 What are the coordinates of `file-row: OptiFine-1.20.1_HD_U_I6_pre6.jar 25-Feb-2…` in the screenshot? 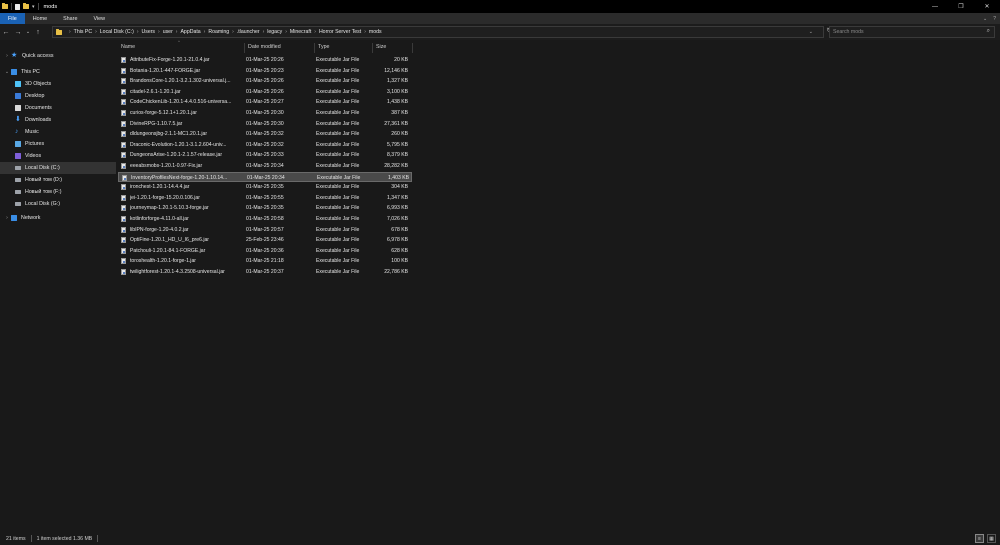 It's located at (265, 240).